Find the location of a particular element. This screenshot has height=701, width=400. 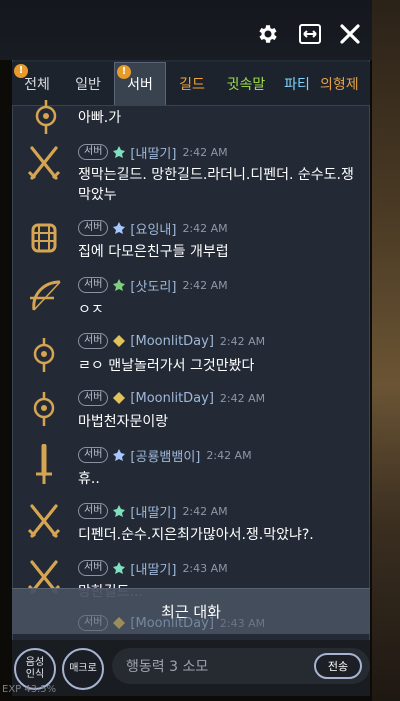

user-name: [요잉내] is located at coordinates (153, 228).